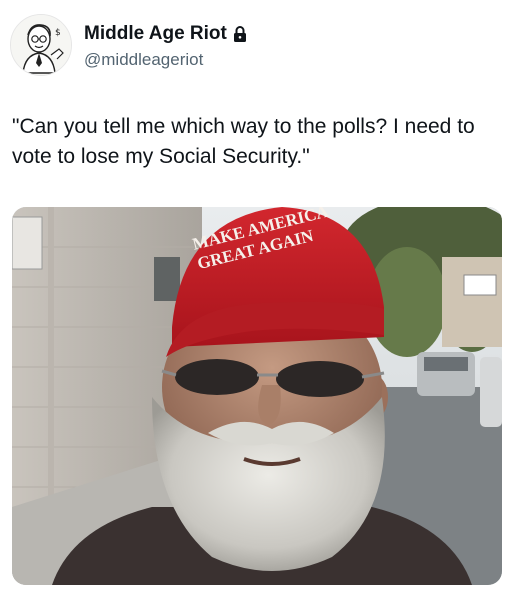 The height and width of the screenshot is (600, 514). I want to click on avatar: $, so click(41, 45).